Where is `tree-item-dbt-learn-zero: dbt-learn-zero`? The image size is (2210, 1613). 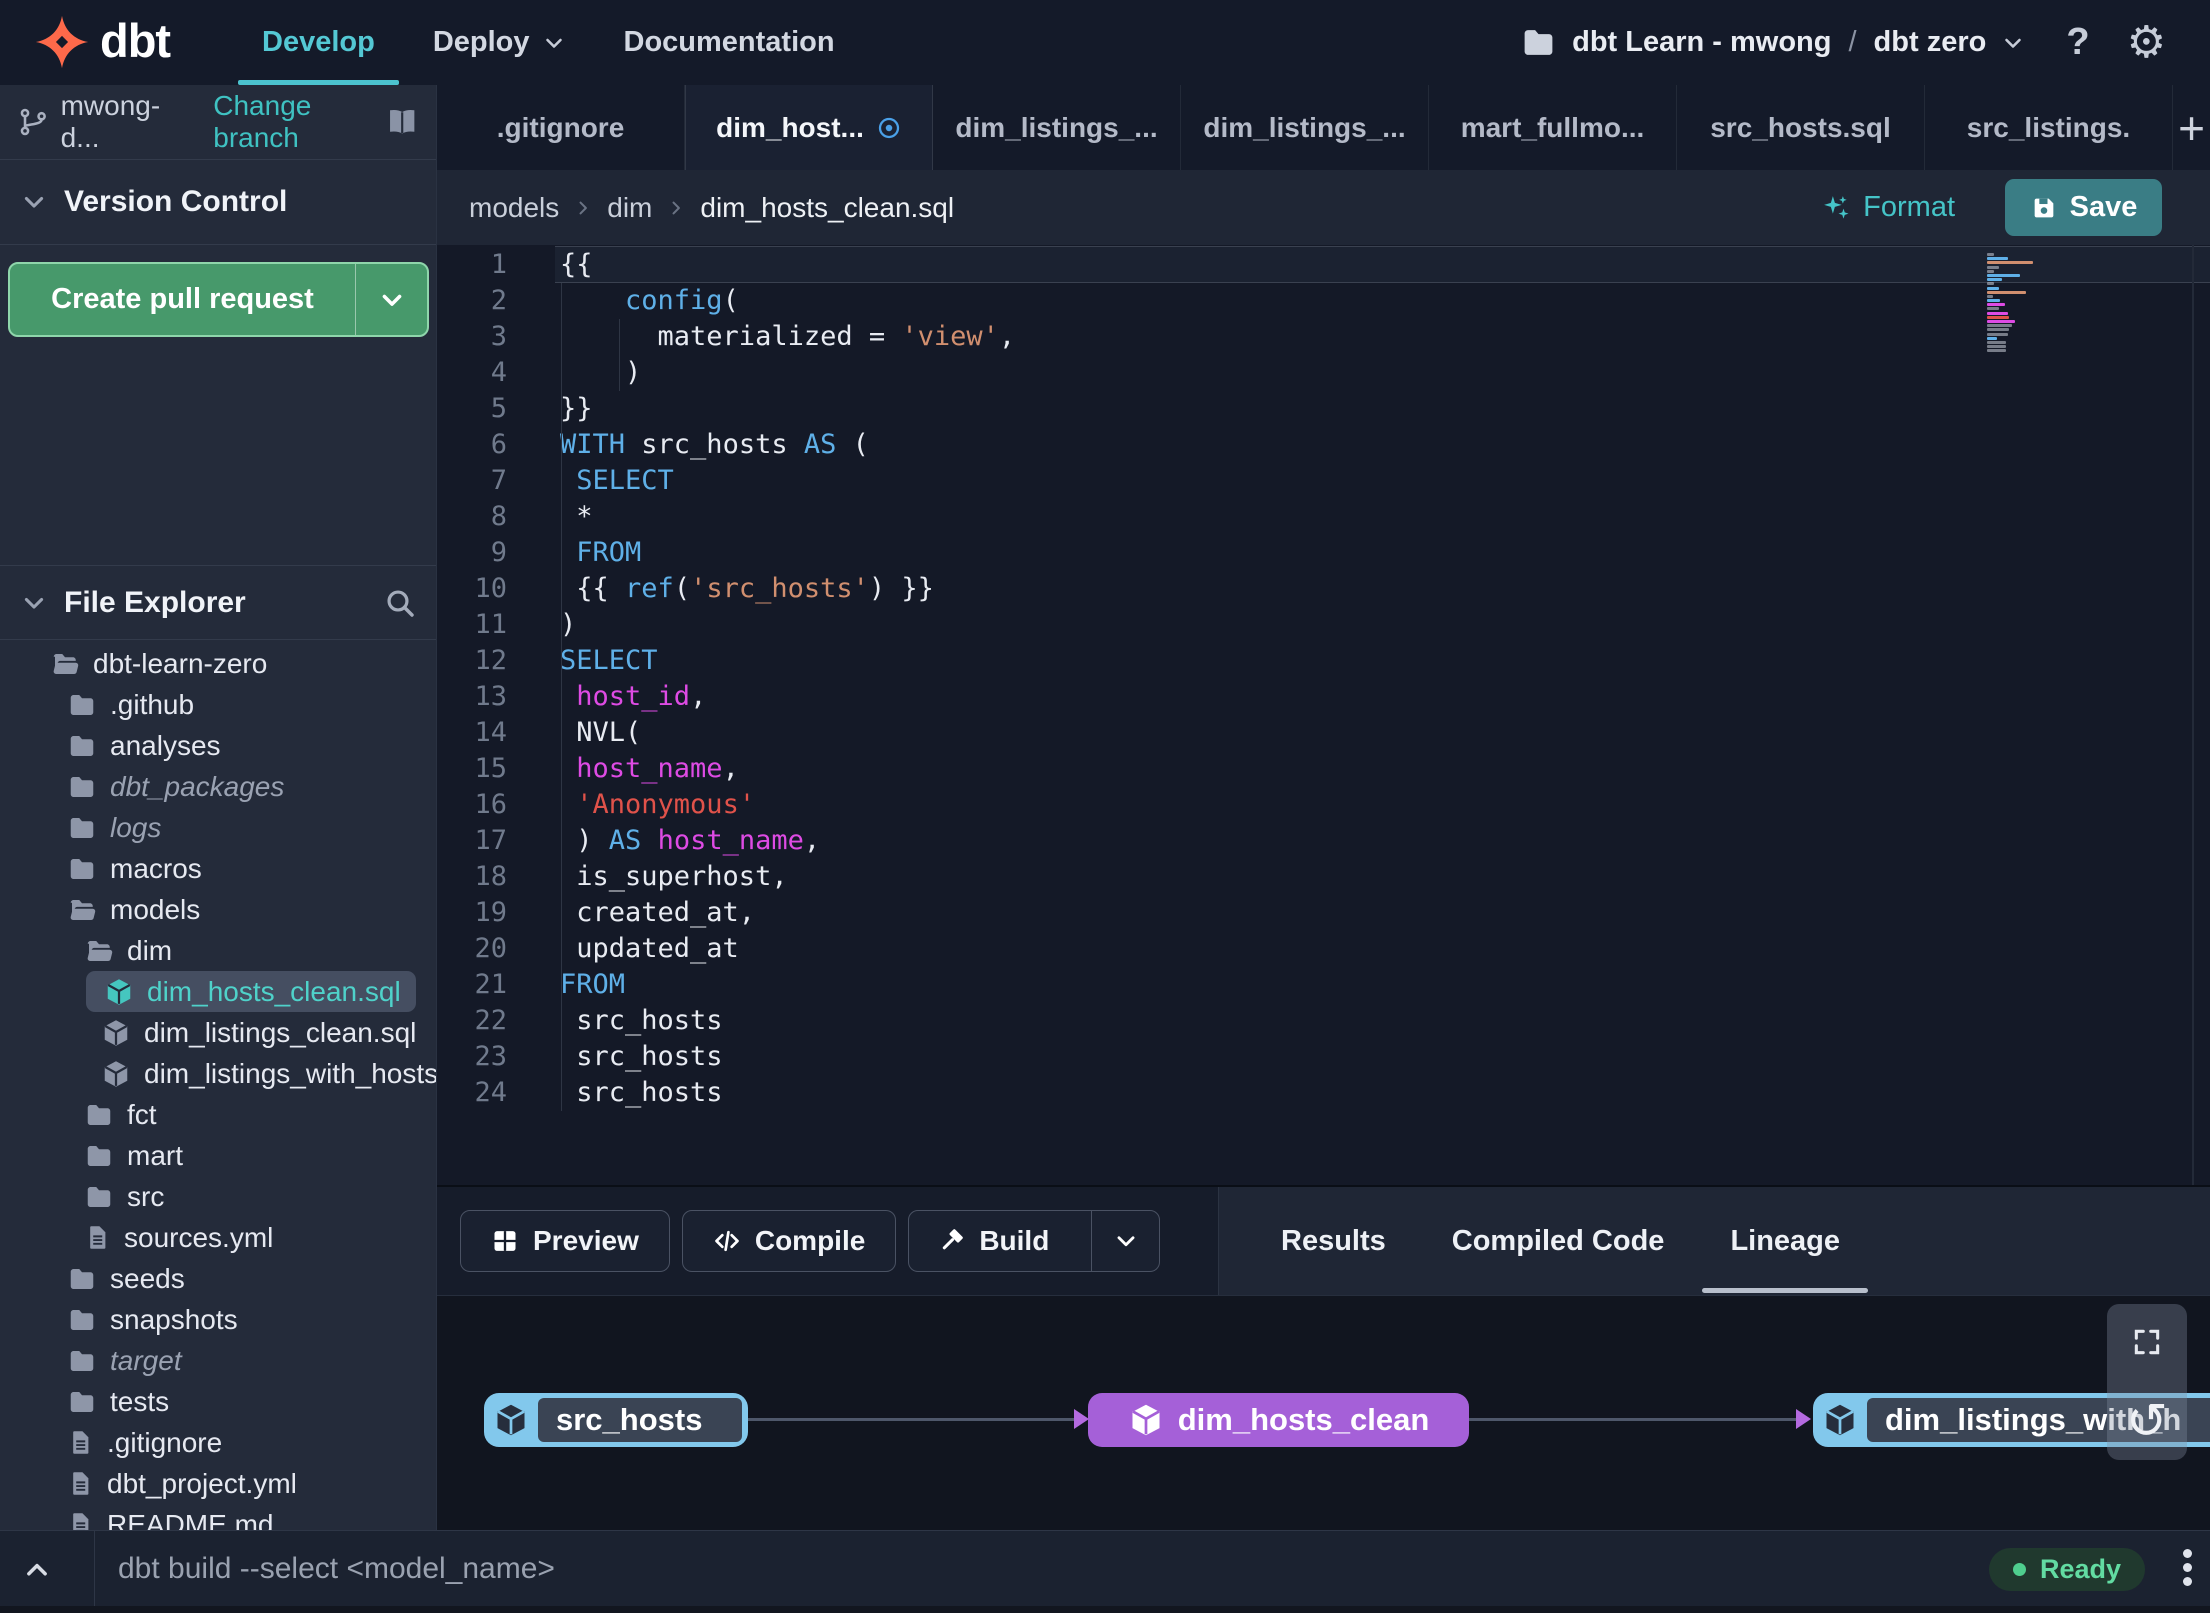 tree-item-dbt-learn-zero: dbt-learn-zero is located at coordinates (218, 663).